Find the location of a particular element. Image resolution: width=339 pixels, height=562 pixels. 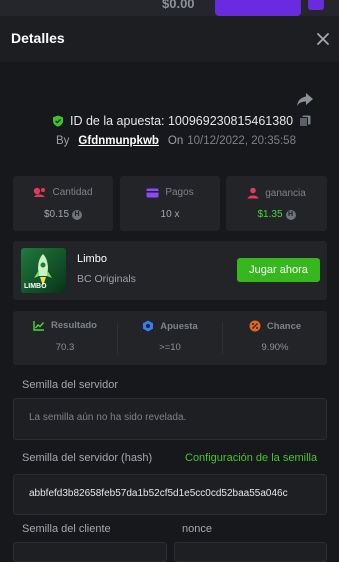

seed-settings-link: Configuración de la semilla is located at coordinates (251, 458).